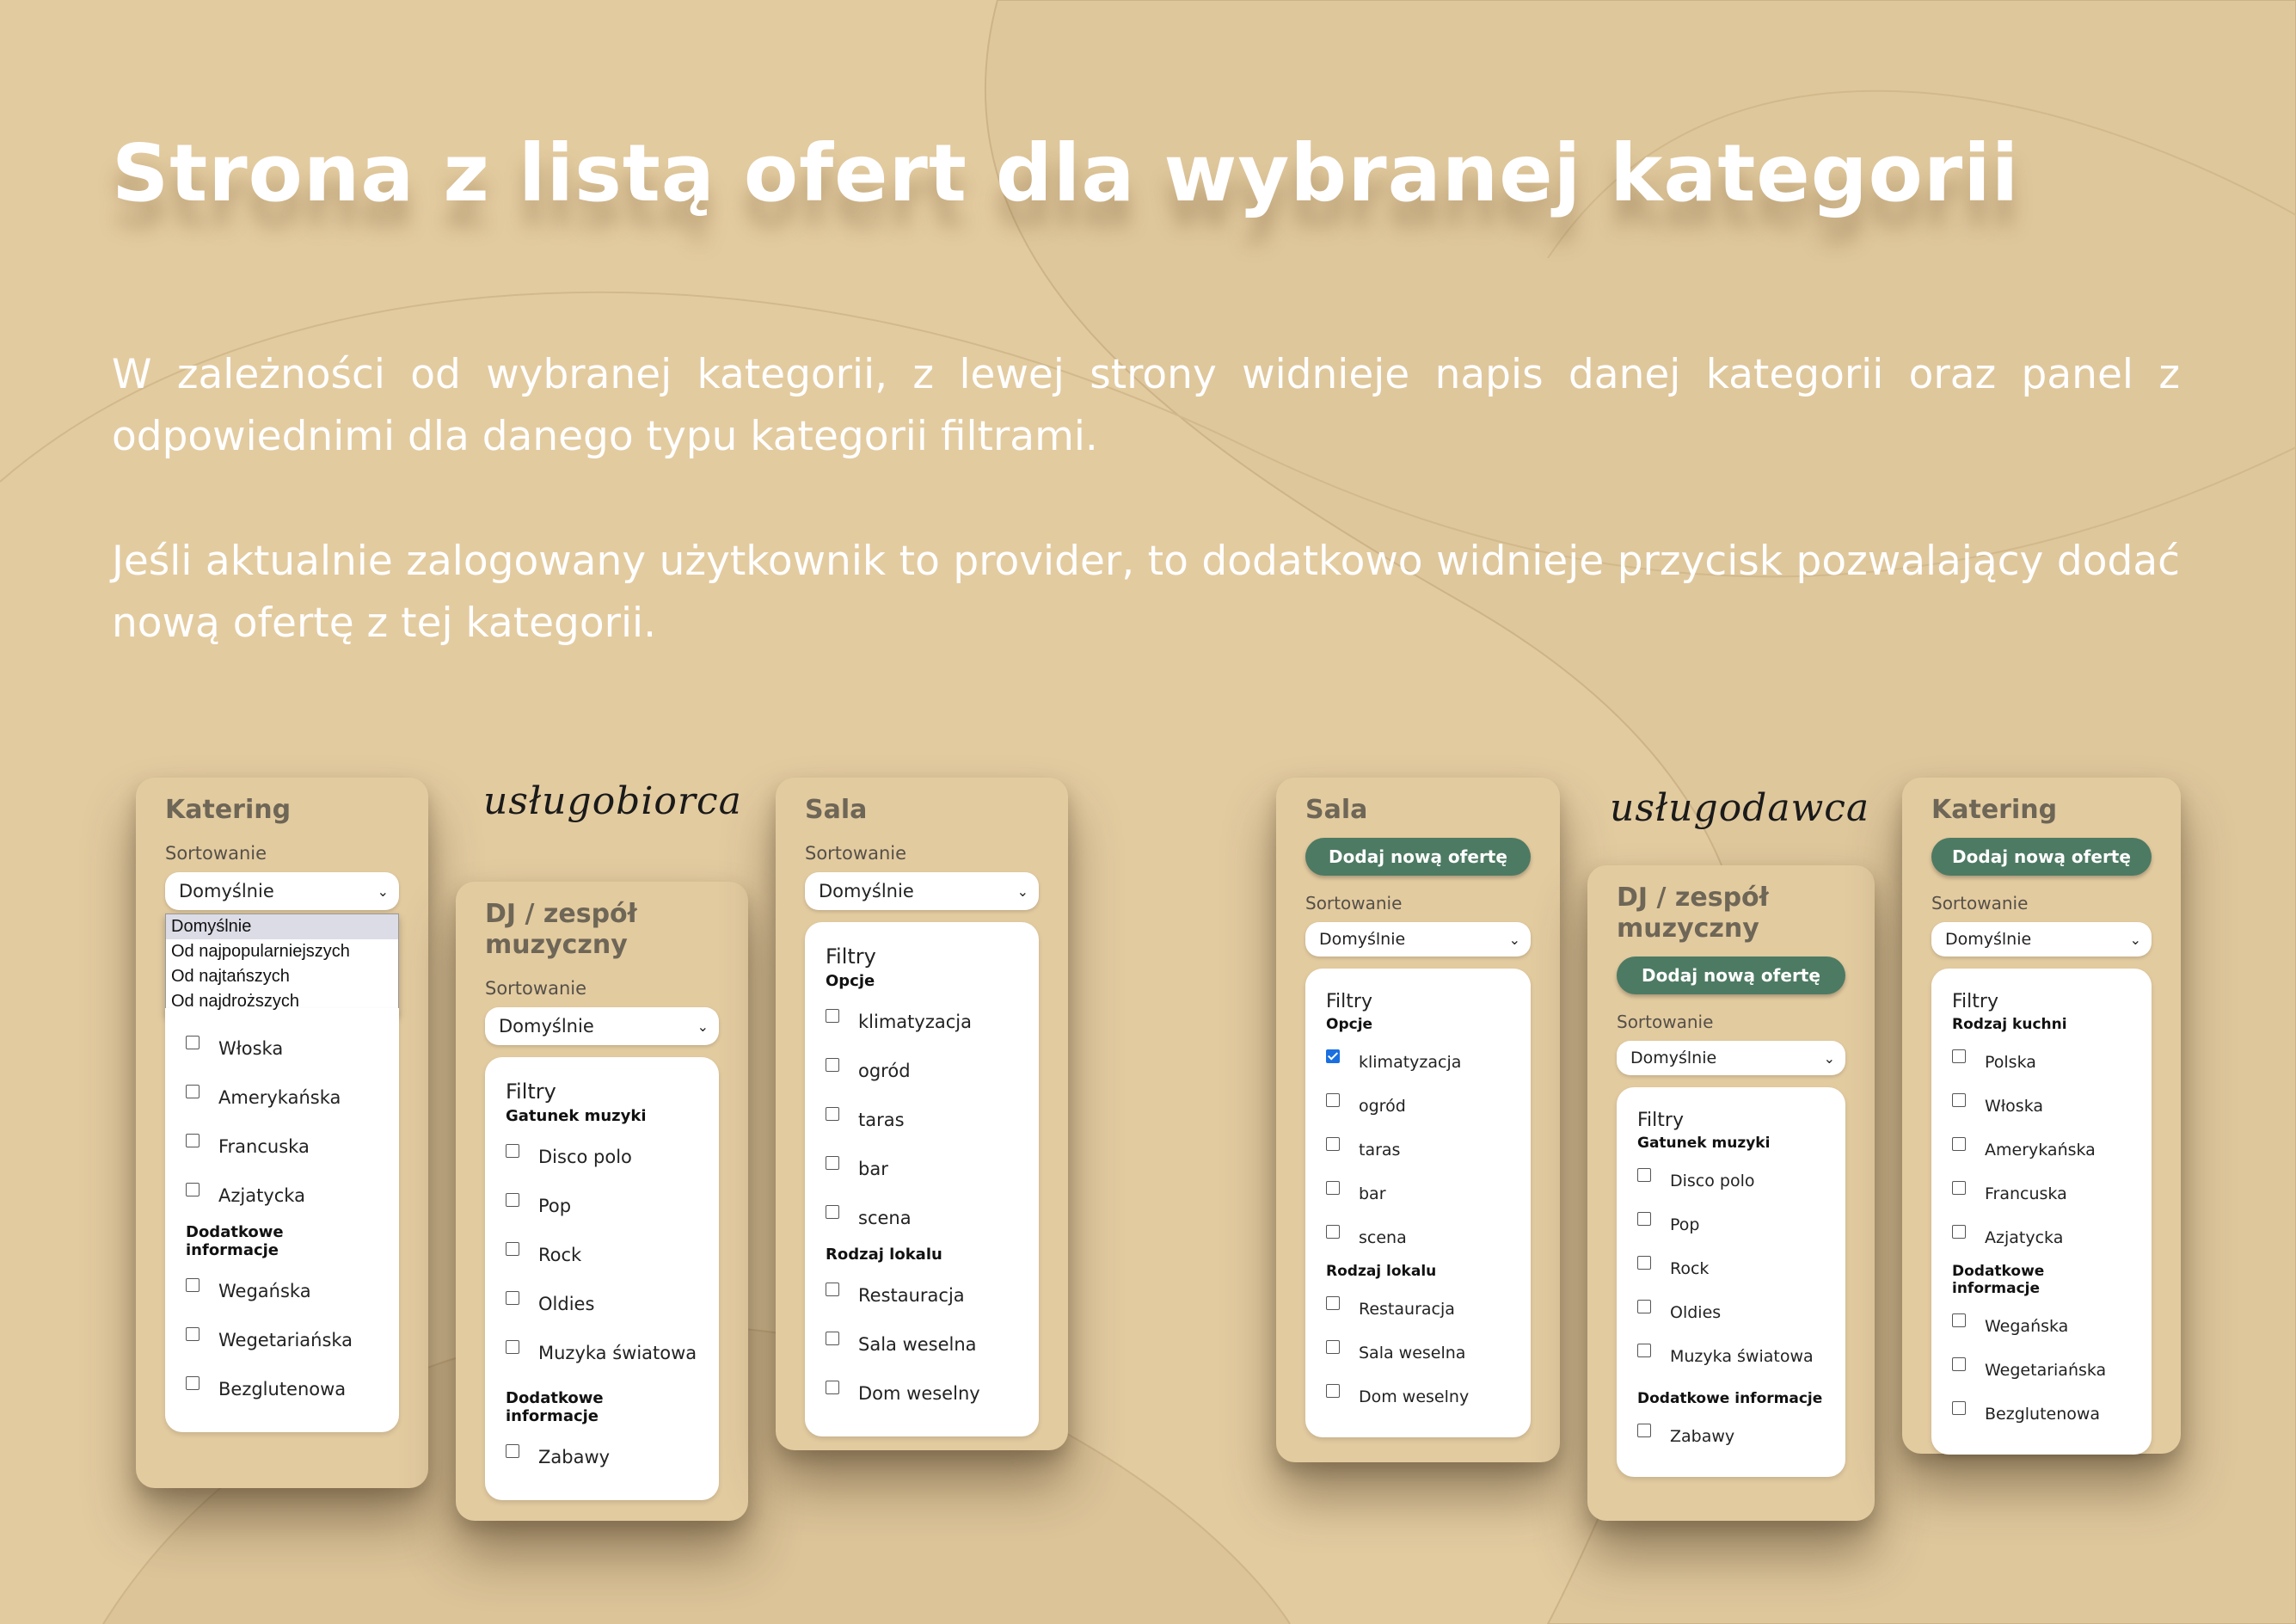 The height and width of the screenshot is (1624, 2296). I want to click on category-title: DJ / zespół muzyczny, so click(561, 929).